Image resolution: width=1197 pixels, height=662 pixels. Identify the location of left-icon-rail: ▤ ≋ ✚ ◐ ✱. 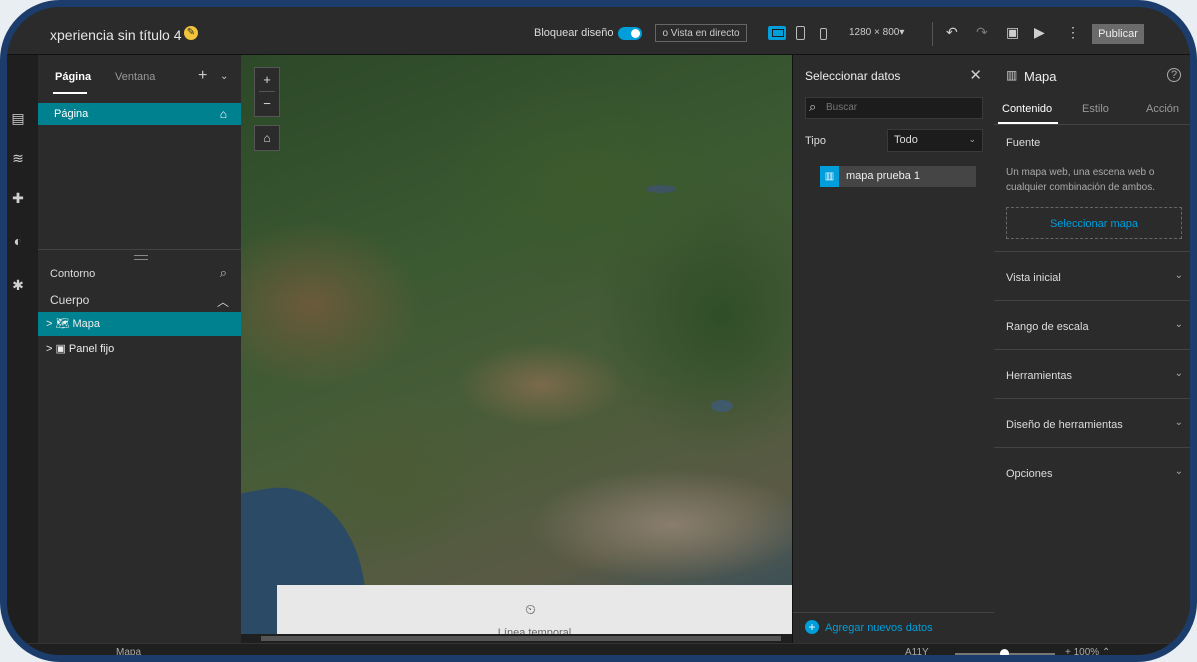
(22, 349).